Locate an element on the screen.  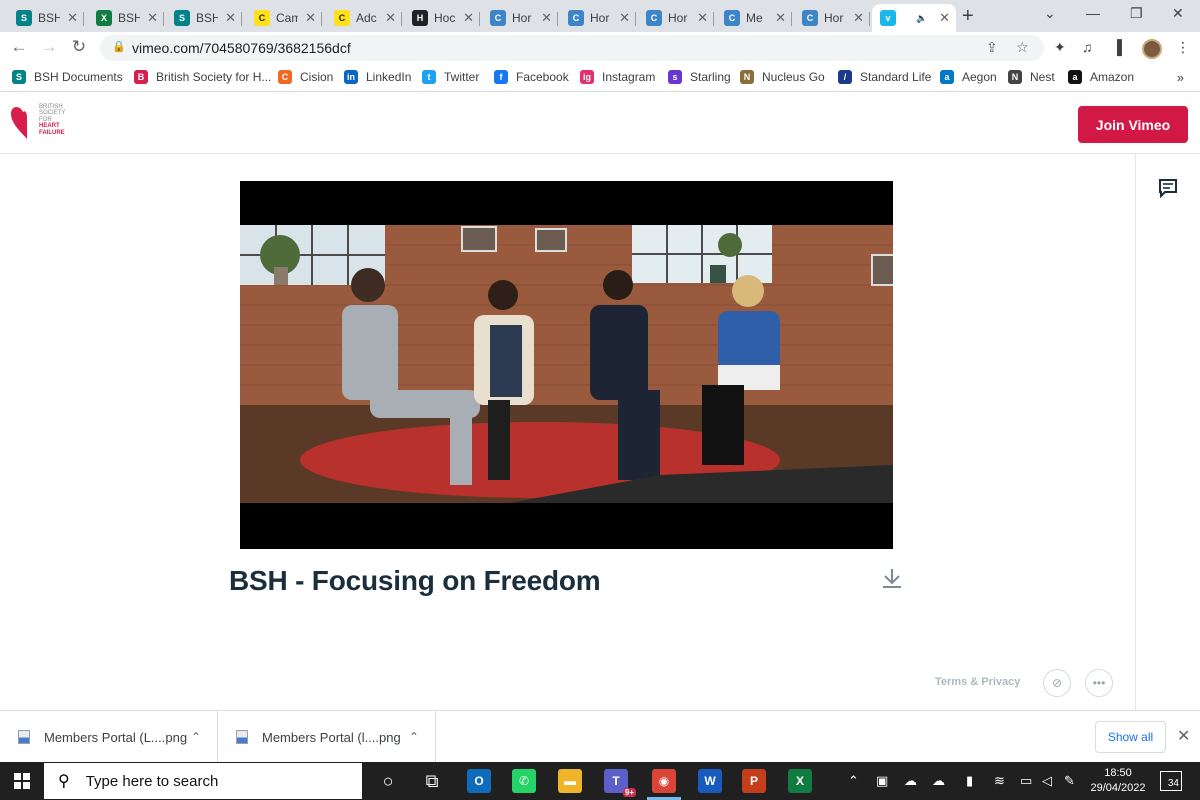
whatsapp-icon: ✆ is located at coordinates (524, 781).